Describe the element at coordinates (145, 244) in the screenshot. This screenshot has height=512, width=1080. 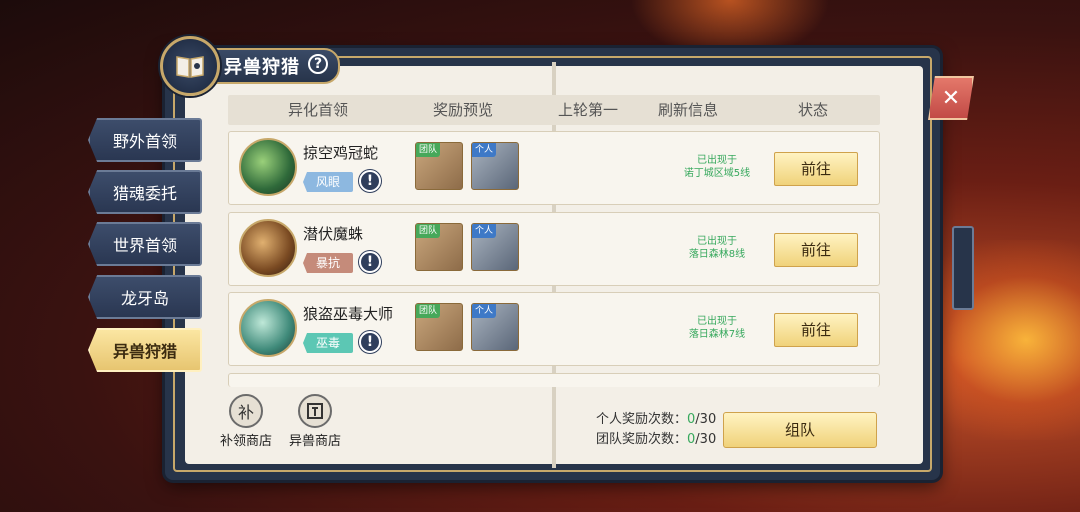
I see `side-tab-world-boss: 世界首领` at that location.